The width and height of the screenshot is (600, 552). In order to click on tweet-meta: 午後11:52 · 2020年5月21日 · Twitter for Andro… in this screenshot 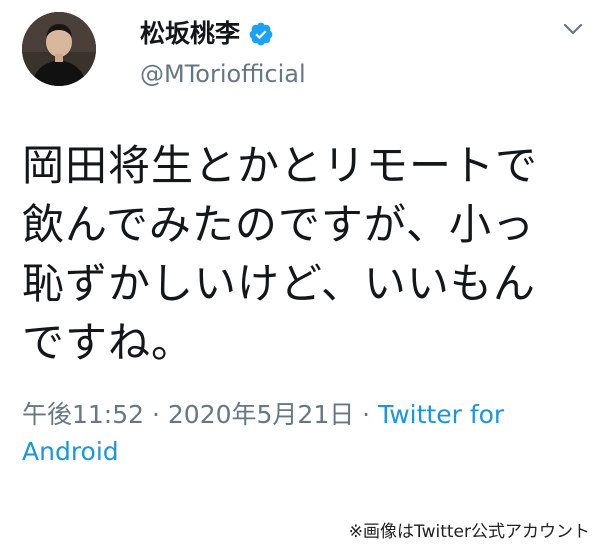, I will do `click(292, 433)`.